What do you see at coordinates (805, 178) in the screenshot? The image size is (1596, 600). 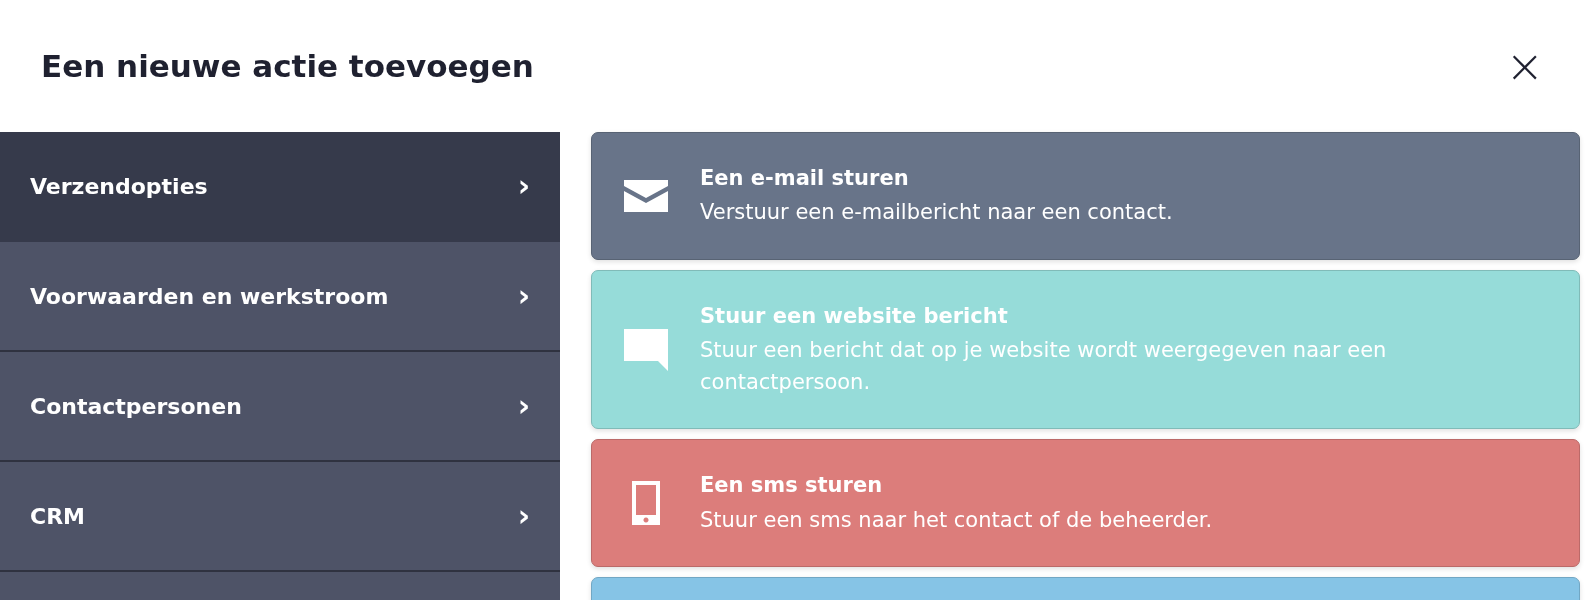 I see `action-title: Een e-mail sturen` at bounding box center [805, 178].